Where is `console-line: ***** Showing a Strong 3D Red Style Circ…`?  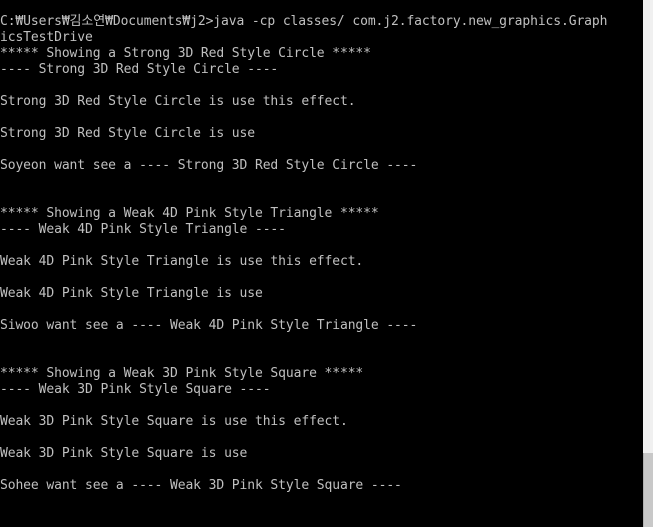 console-line: ***** Showing a Strong 3D Red Style Circ… is located at coordinates (185, 53).